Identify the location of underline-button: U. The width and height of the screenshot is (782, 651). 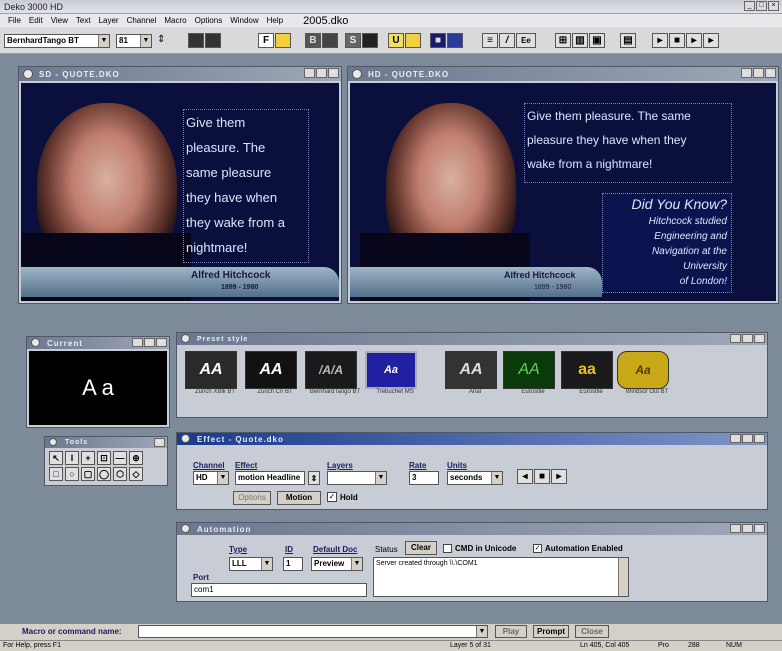
(396, 40).